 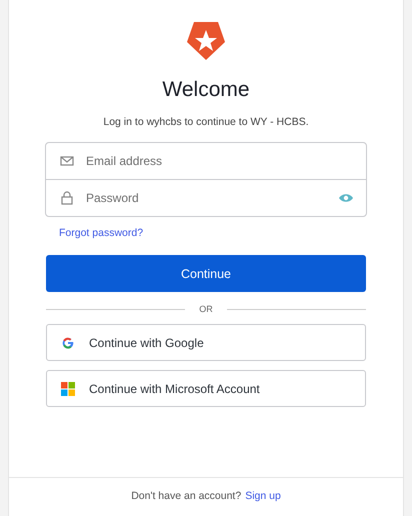 I want to click on microsoft-logo-icon, so click(x=68, y=389).